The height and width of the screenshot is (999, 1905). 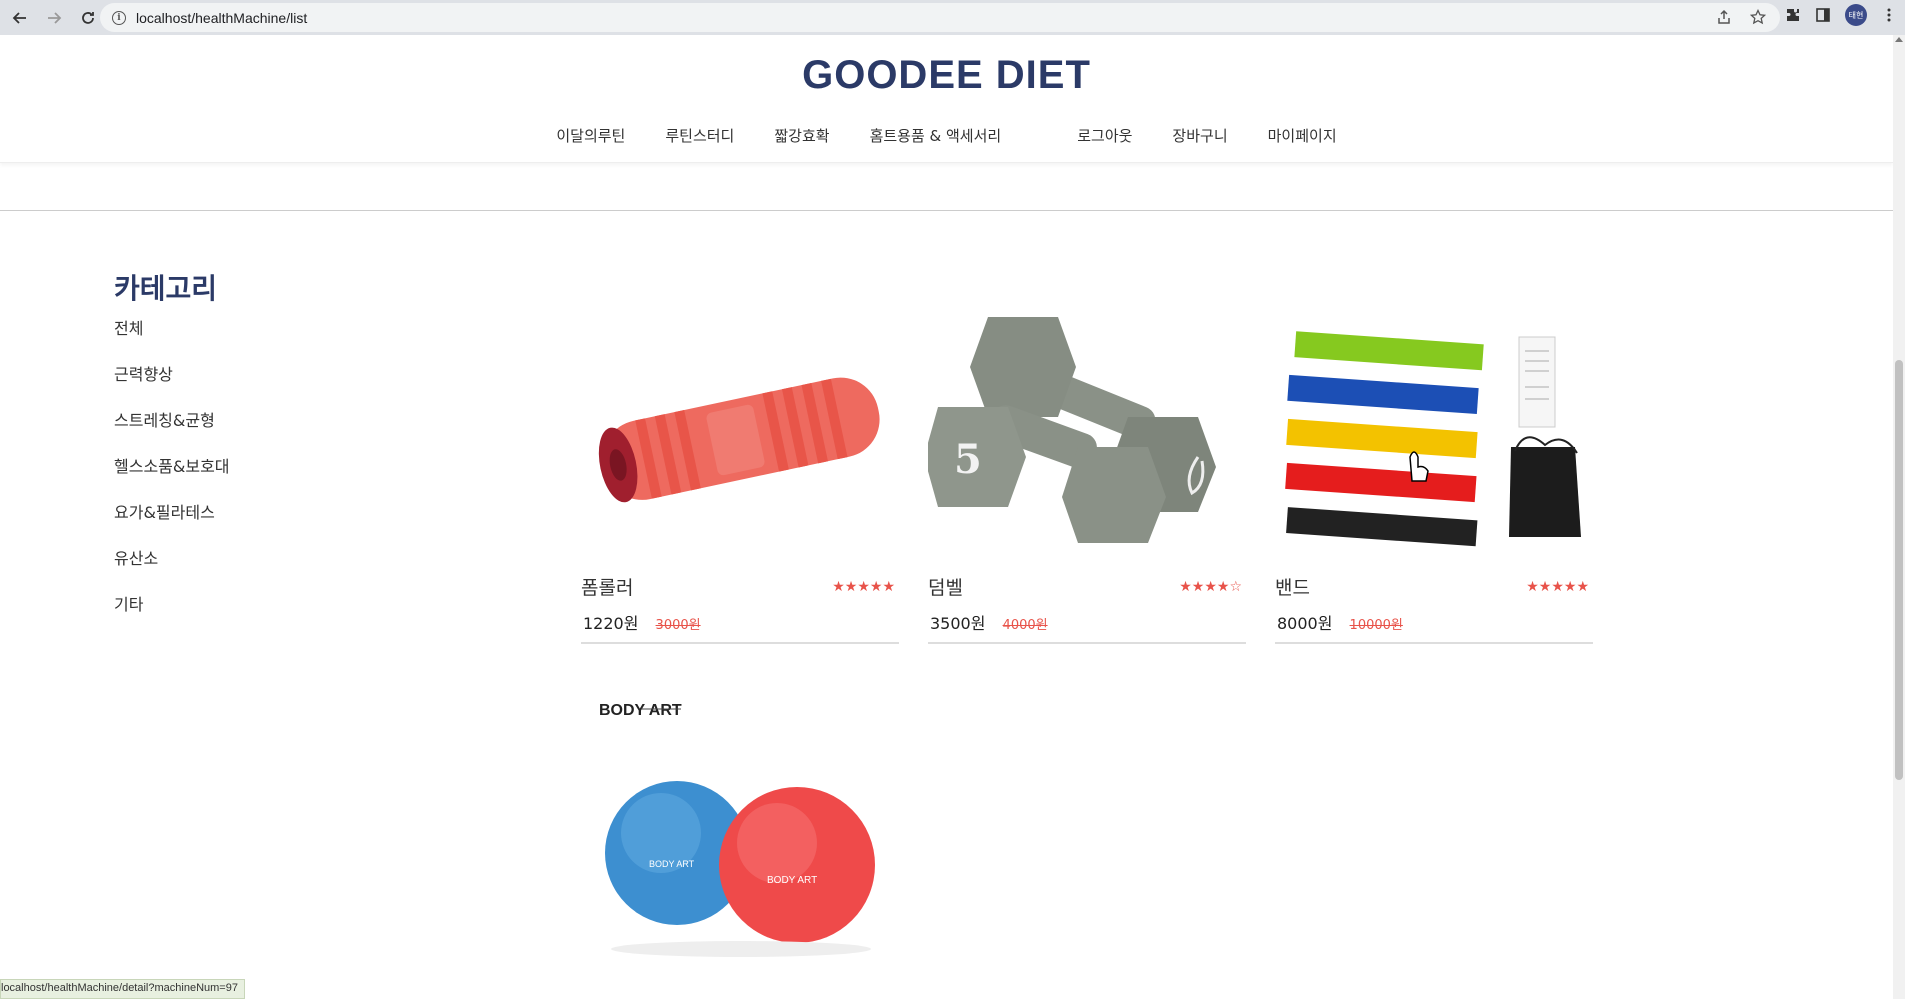 I want to click on rating-stars: ★★★★☆, so click(x=1210, y=586).